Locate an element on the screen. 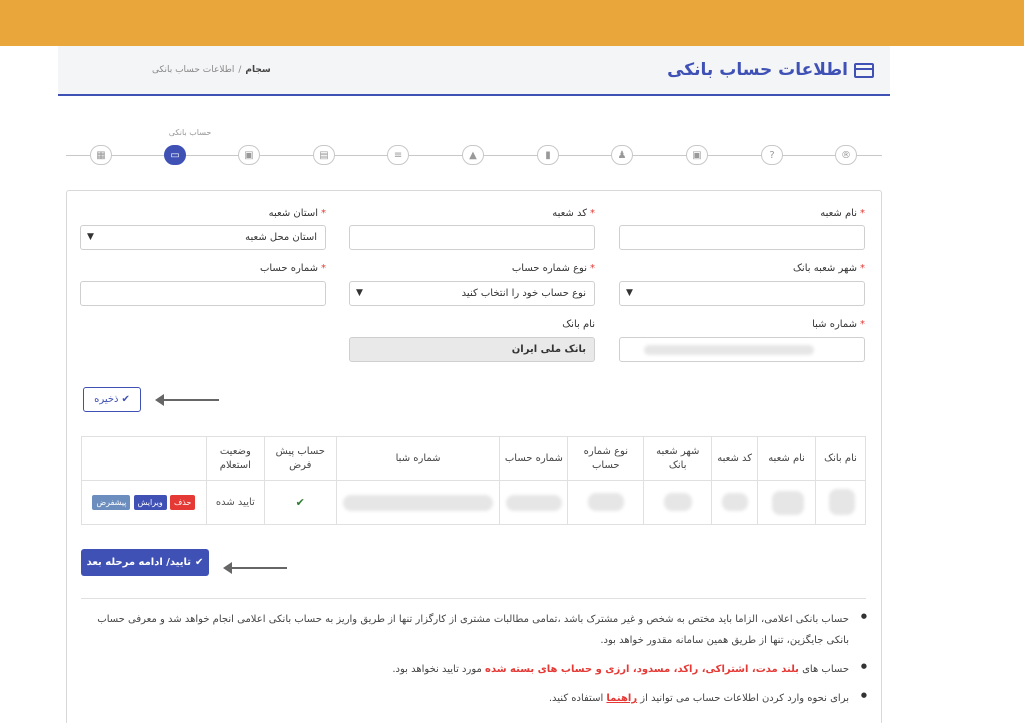 The height and width of the screenshot is (723, 1024). col-default-account: حساب پیش فرض is located at coordinates (300, 458).